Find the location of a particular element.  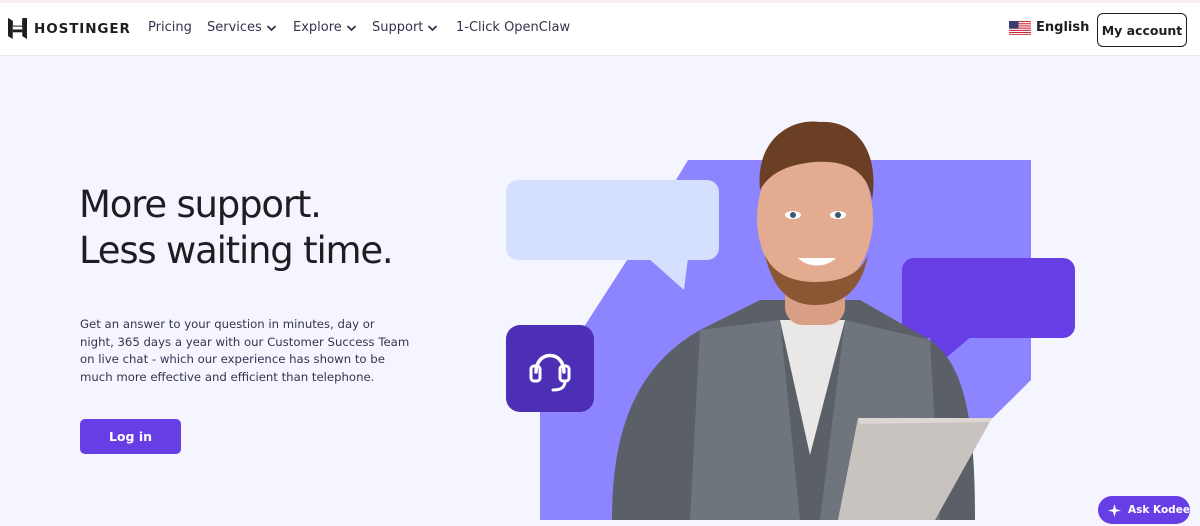

ask-kodee-button: Ask Kodee is located at coordinates (1144, 510).